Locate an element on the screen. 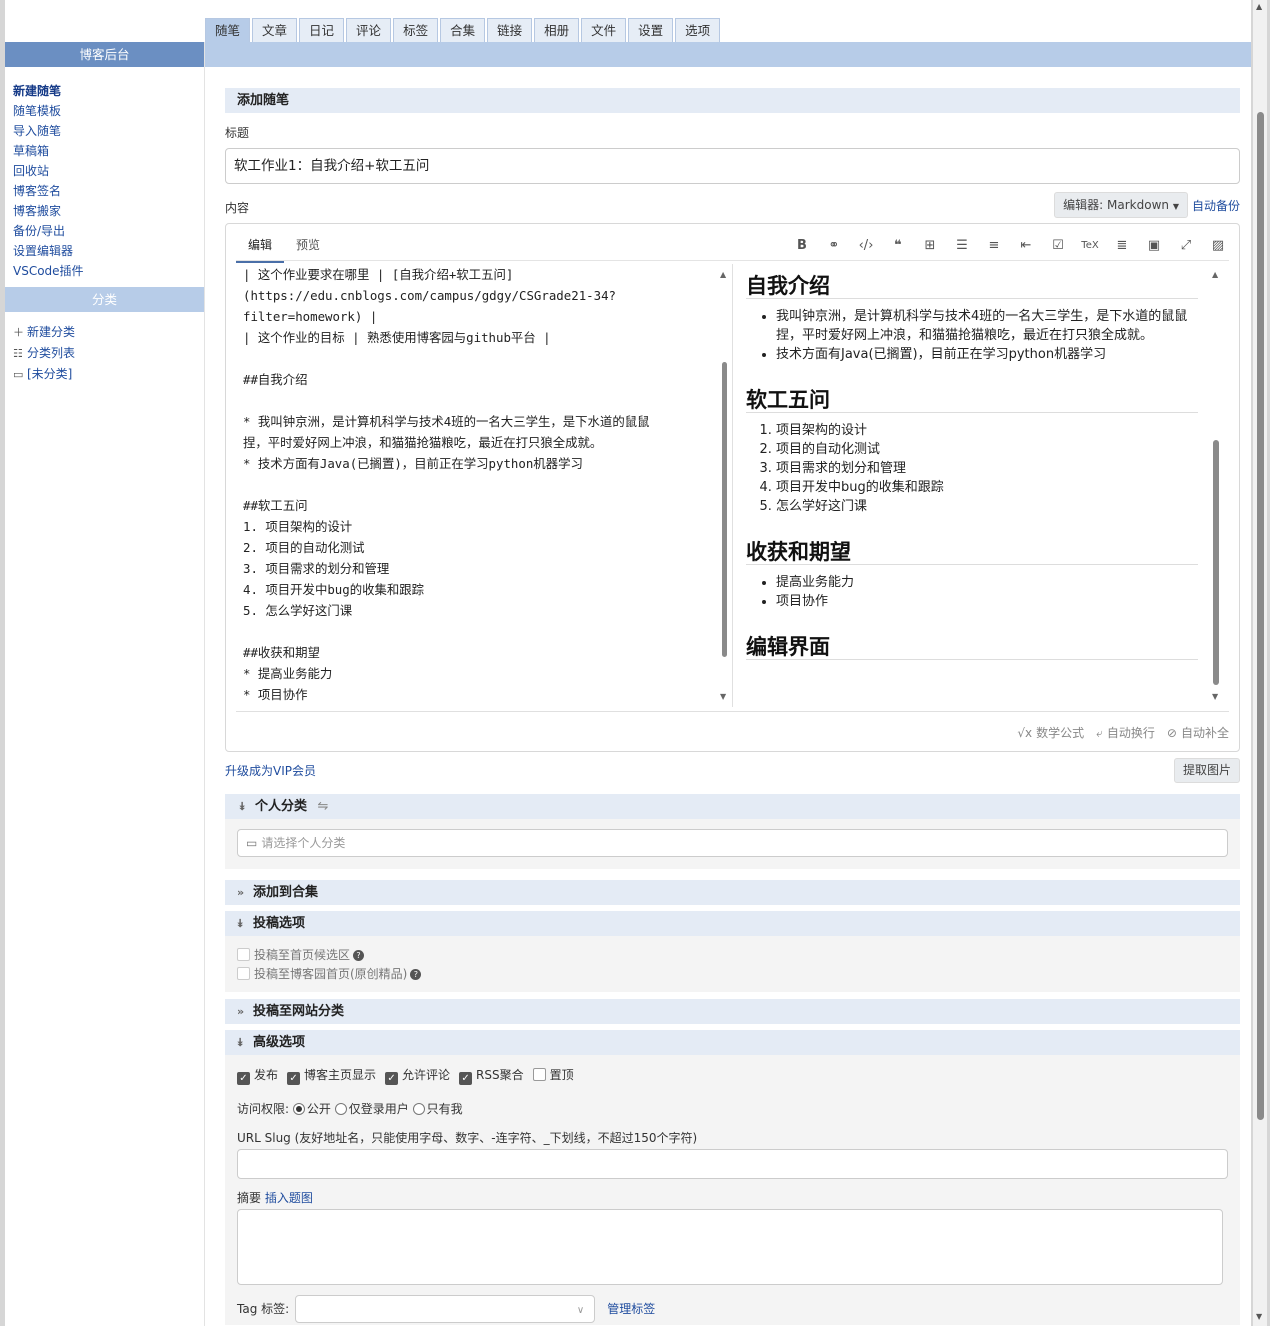 This screenshot has width=1270, height=1326. unordered-list-icon: ☰ is located at coordinates (962, 246).